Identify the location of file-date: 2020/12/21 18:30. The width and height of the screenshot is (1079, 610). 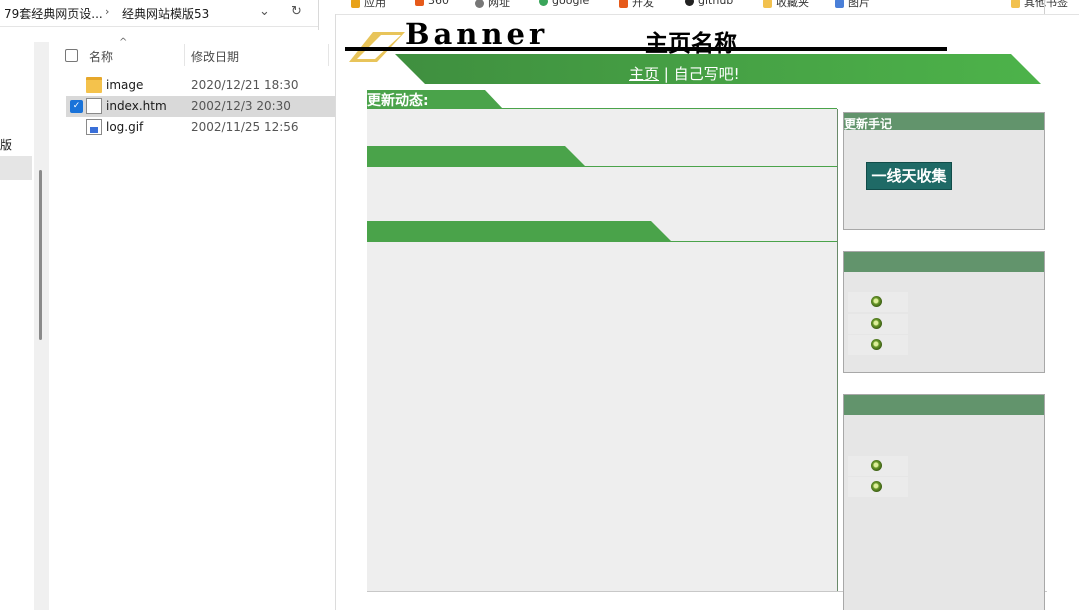
(245, 85).